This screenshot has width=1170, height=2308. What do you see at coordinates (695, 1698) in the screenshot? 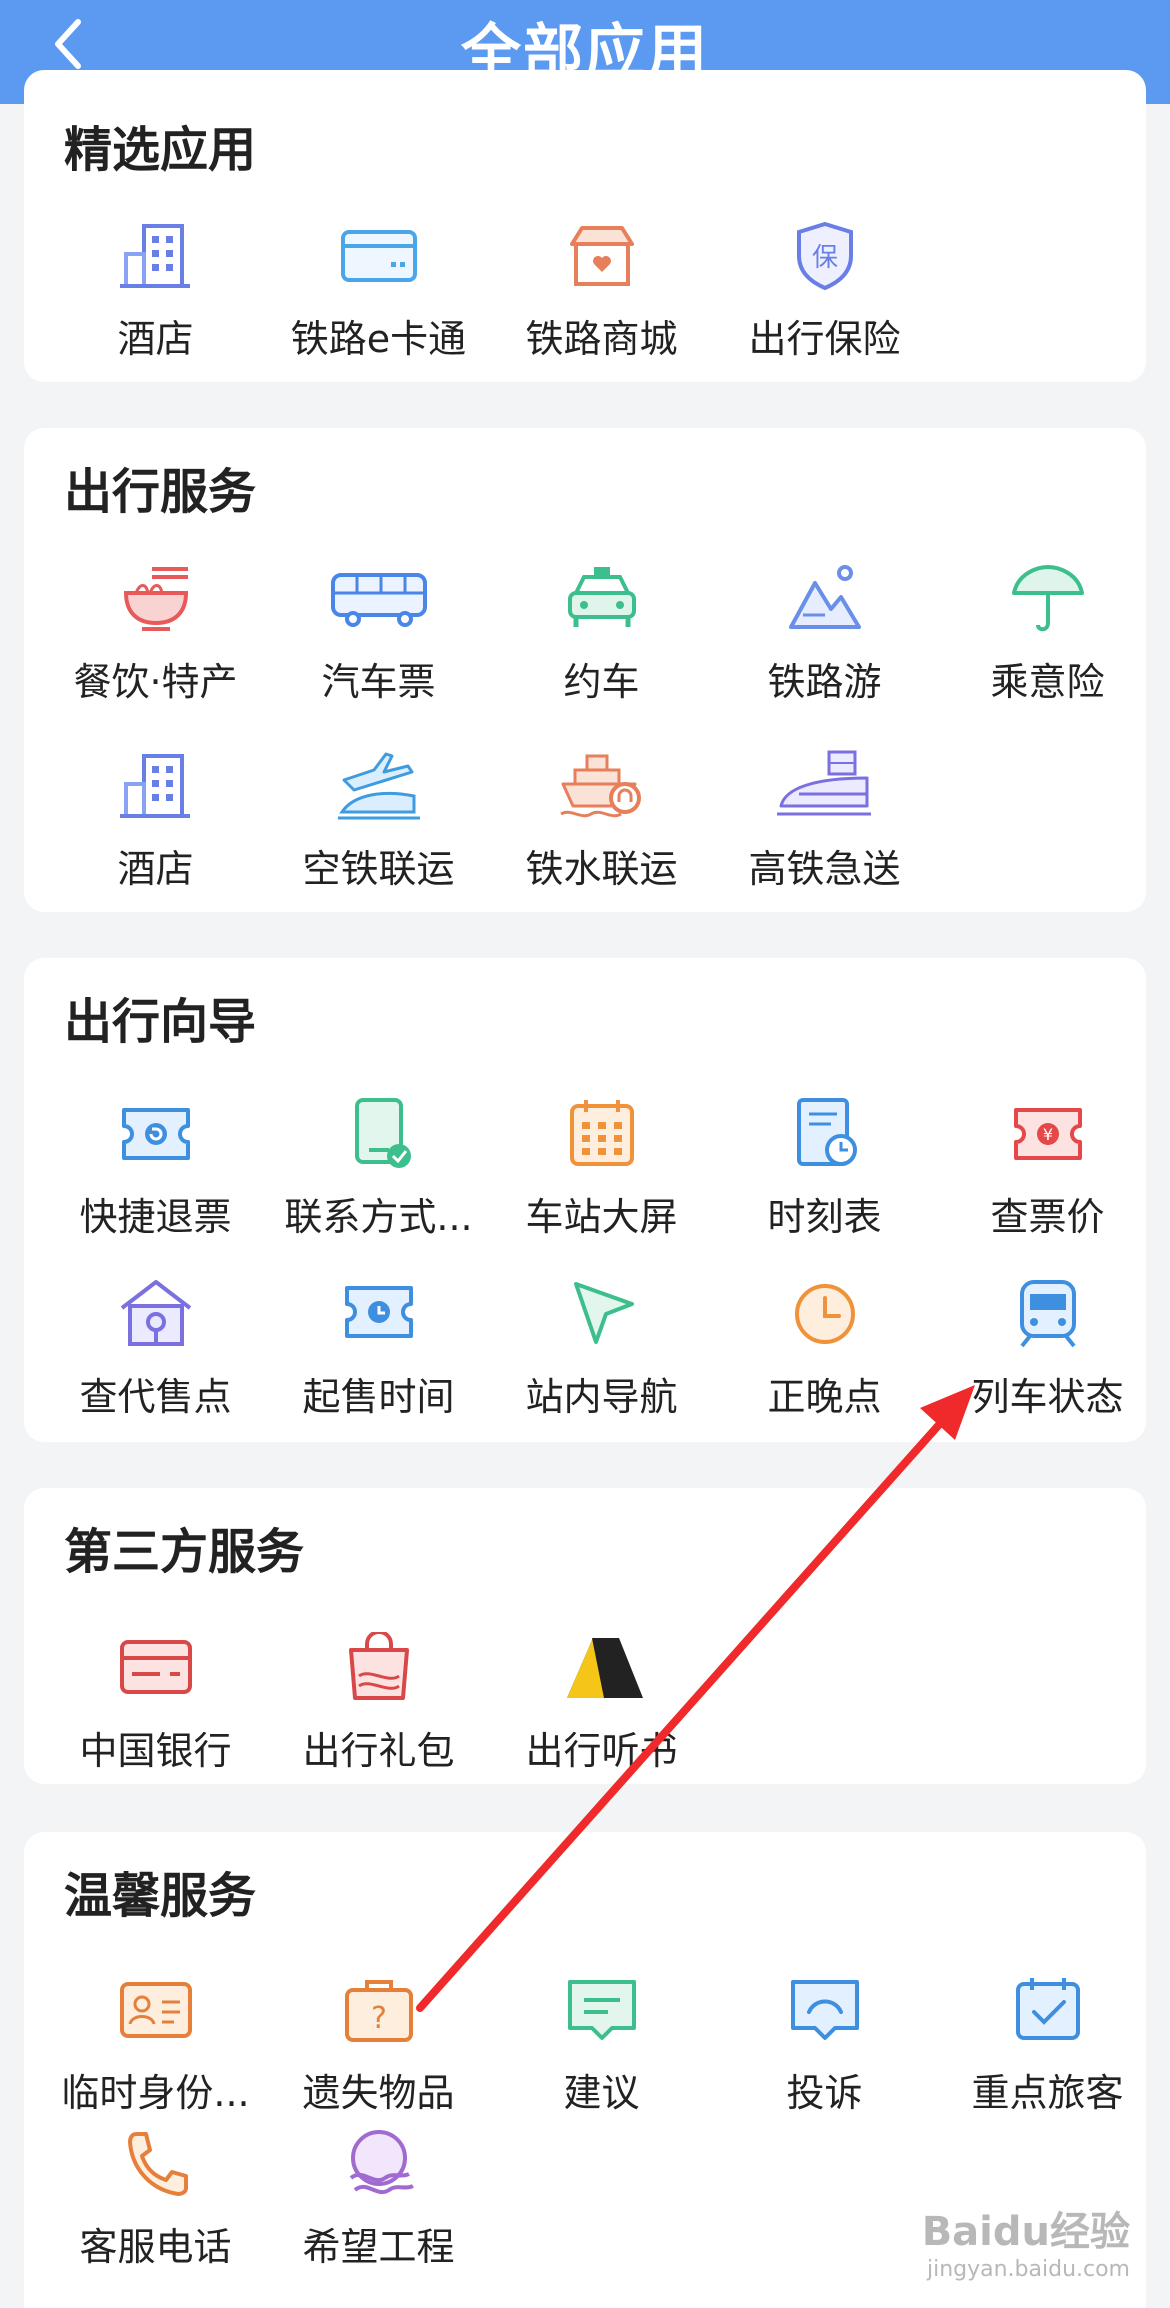
I see `annotation-arrow` at bounding box center [695, 1698].